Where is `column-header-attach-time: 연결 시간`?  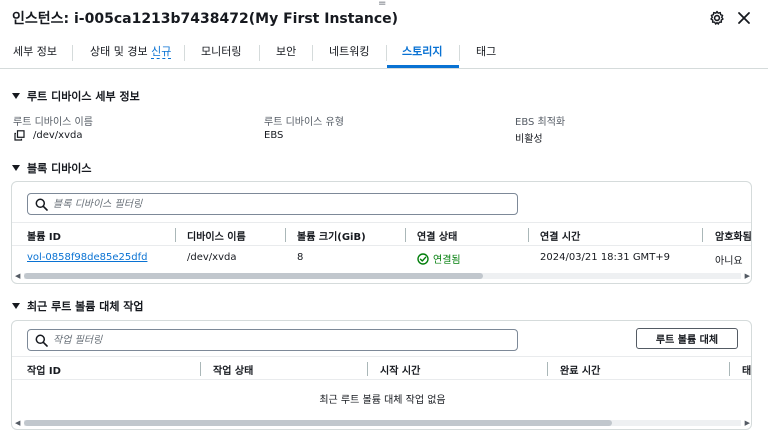 column-header-attach-time: 연결 시간 is located at coordinates (560, 235).